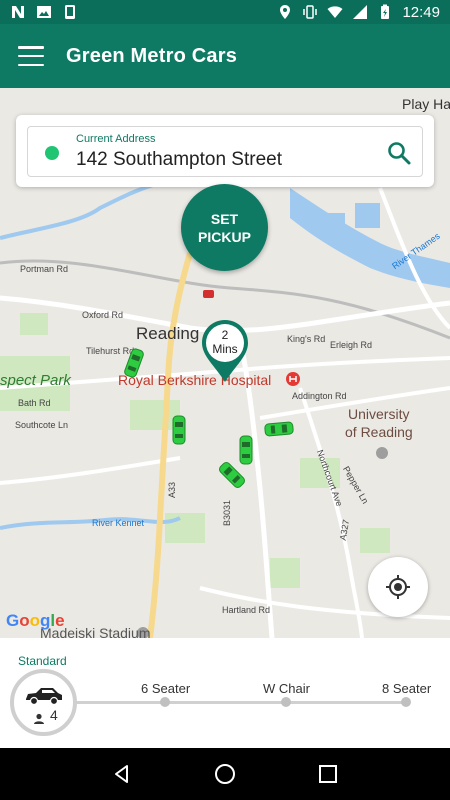  What do you see at coordinates (385, 11) in the screenshot?
I see `battery-icon` at bounding box center [385, 11].